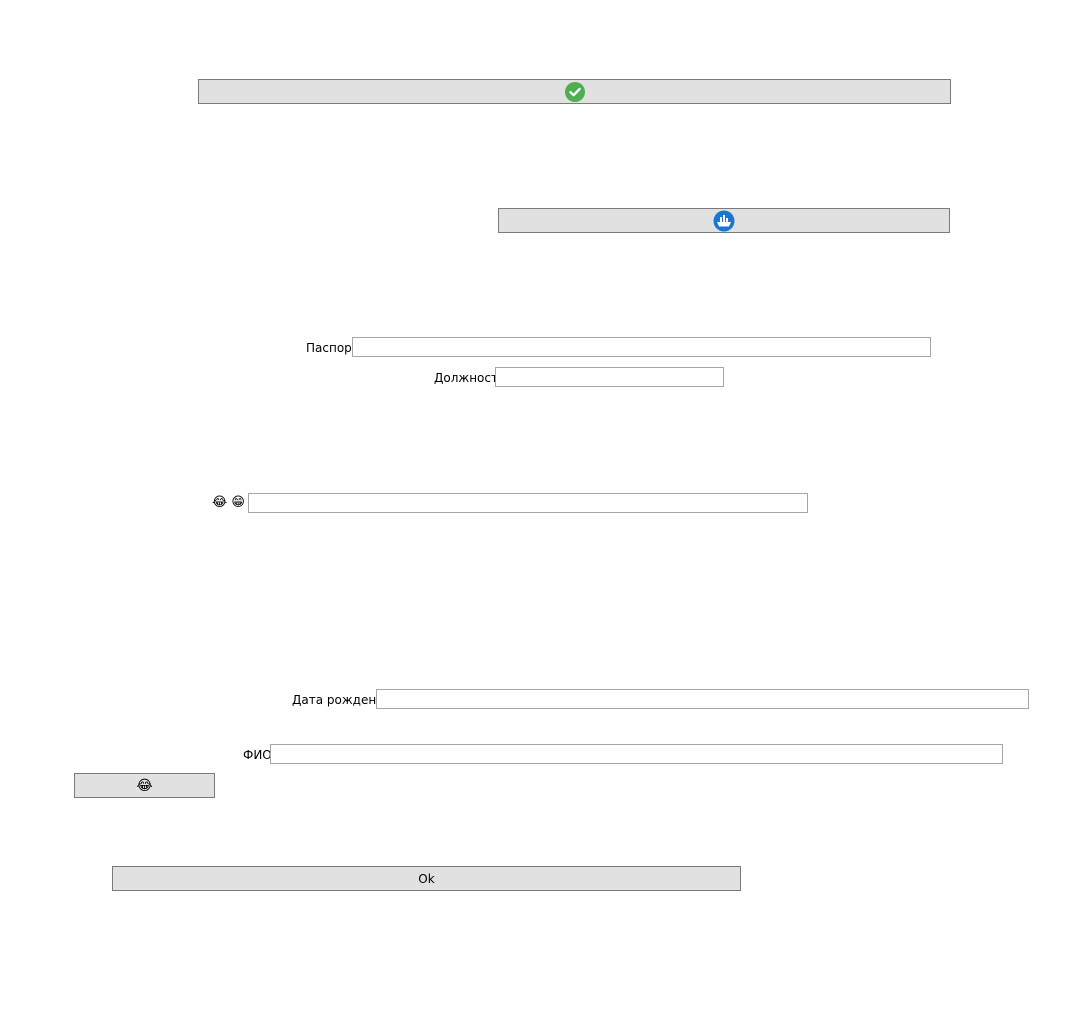  What do you see at coordinates (257, 755) in the screenshot?
I see `fio-label: ФИО` at bounding box center [257, 755].